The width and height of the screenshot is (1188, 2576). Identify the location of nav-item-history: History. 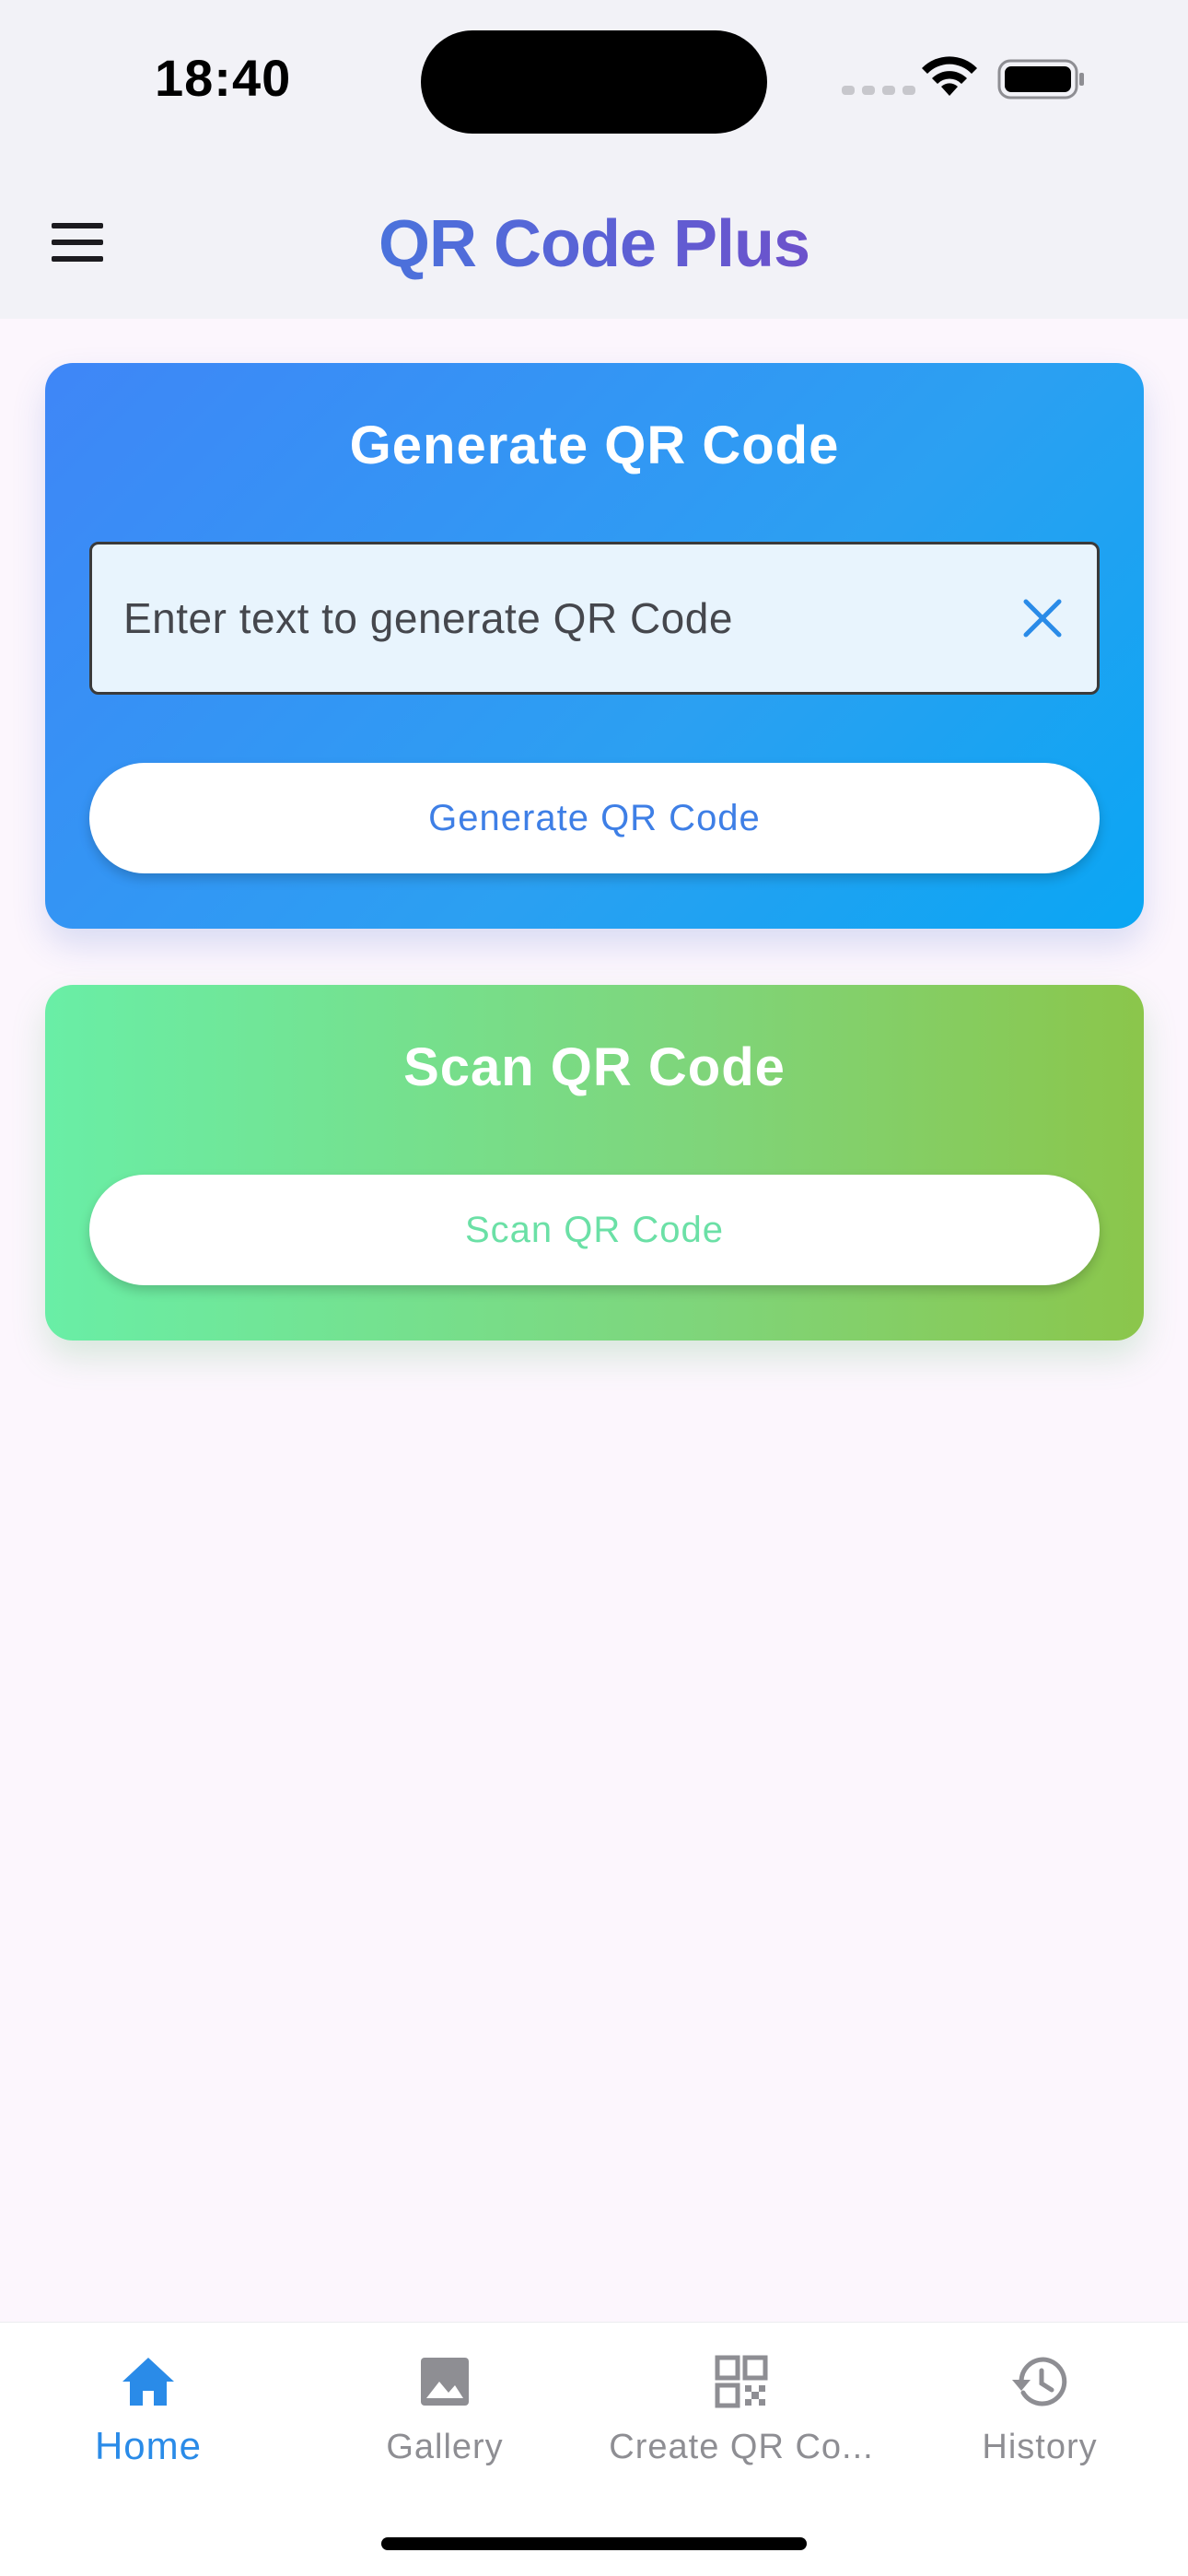
(1039, 2419).